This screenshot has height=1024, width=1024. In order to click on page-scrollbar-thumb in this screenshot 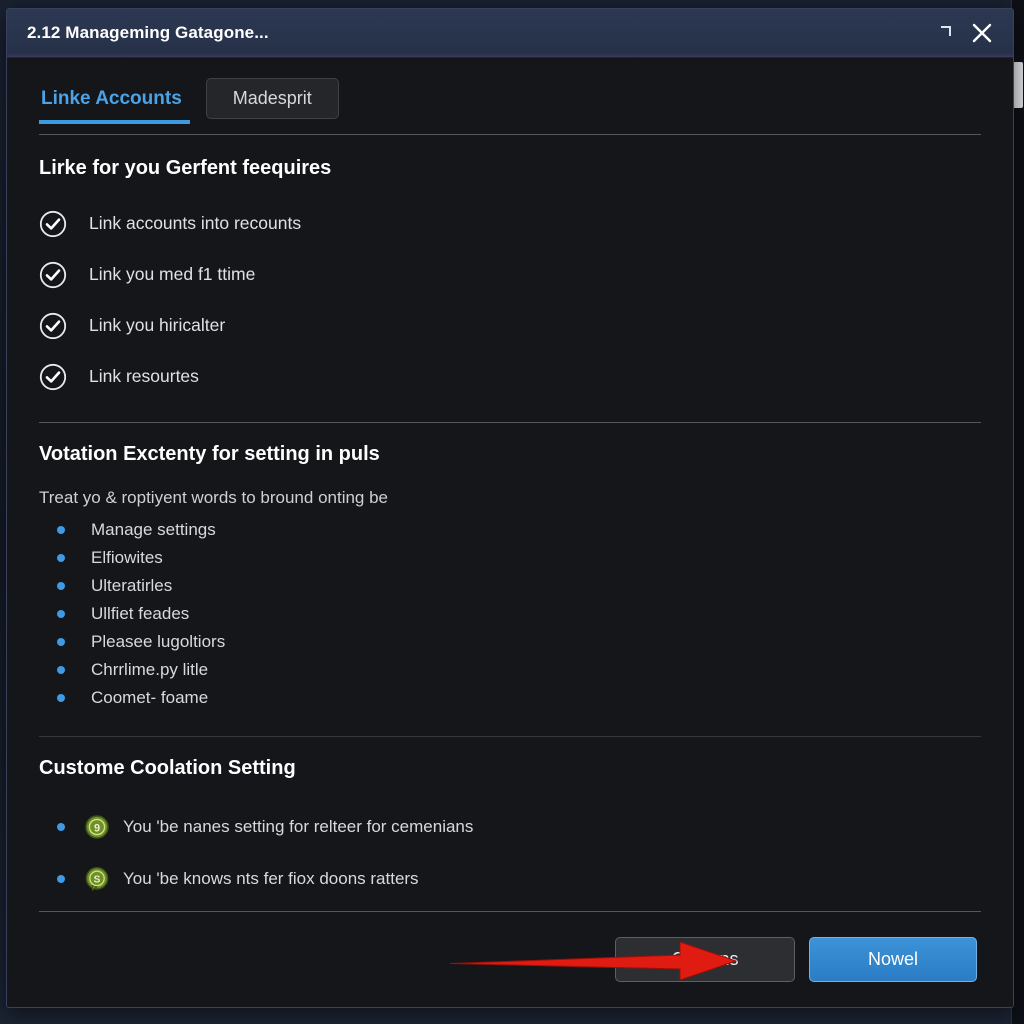, I will do `click(1018, 85)`.